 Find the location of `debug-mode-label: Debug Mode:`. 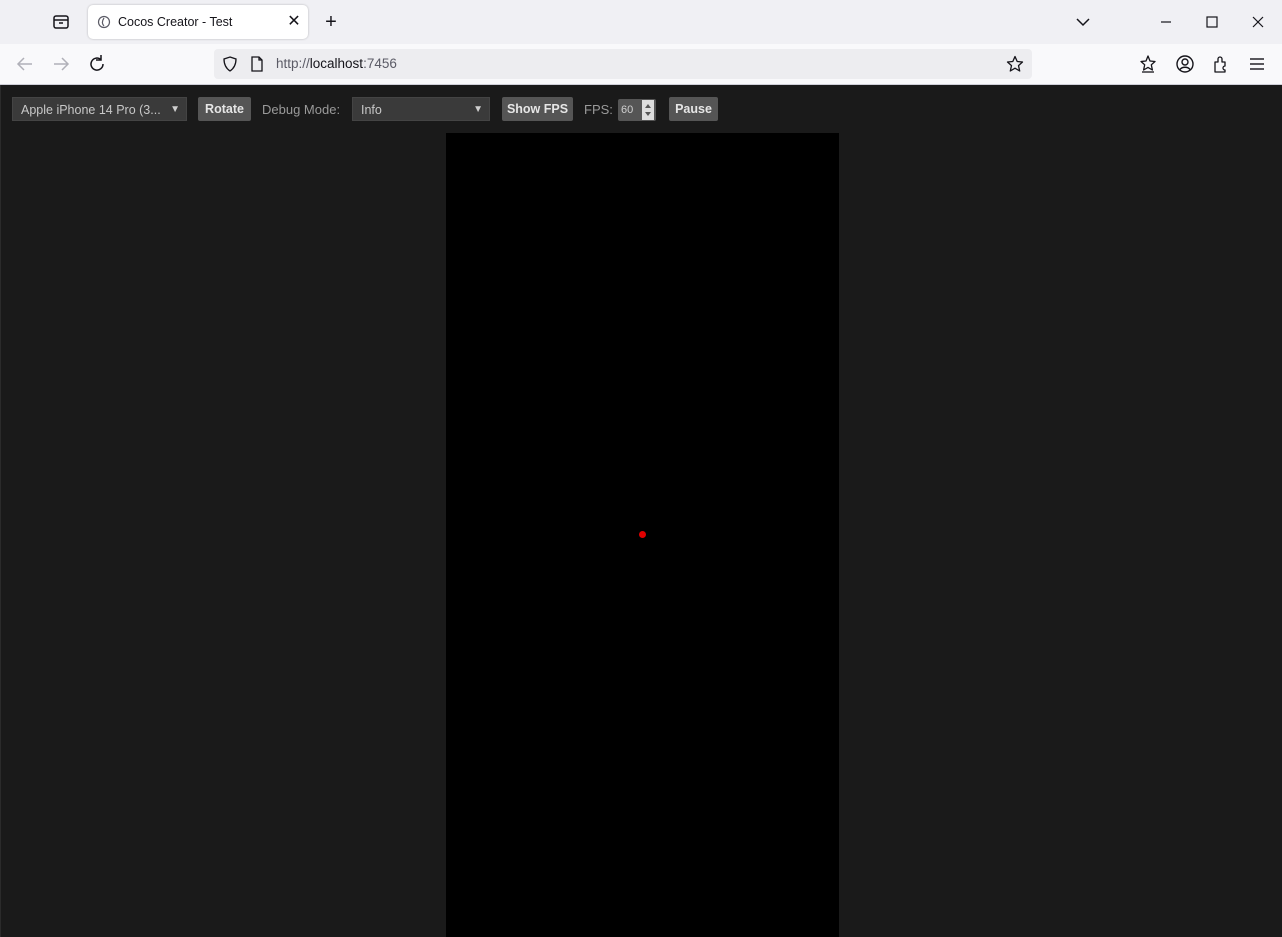

debug-mode-label: Debug Mode: is located at coordinates (301, 109).